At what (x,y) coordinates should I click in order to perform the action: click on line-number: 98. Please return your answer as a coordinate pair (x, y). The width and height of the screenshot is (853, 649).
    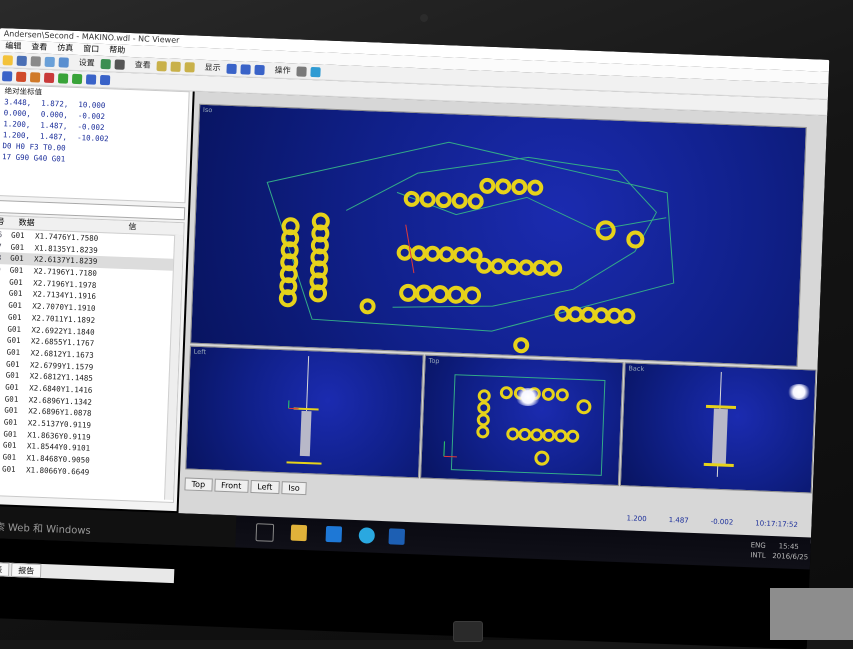
    Looking at the image, I should click on (5, 258).